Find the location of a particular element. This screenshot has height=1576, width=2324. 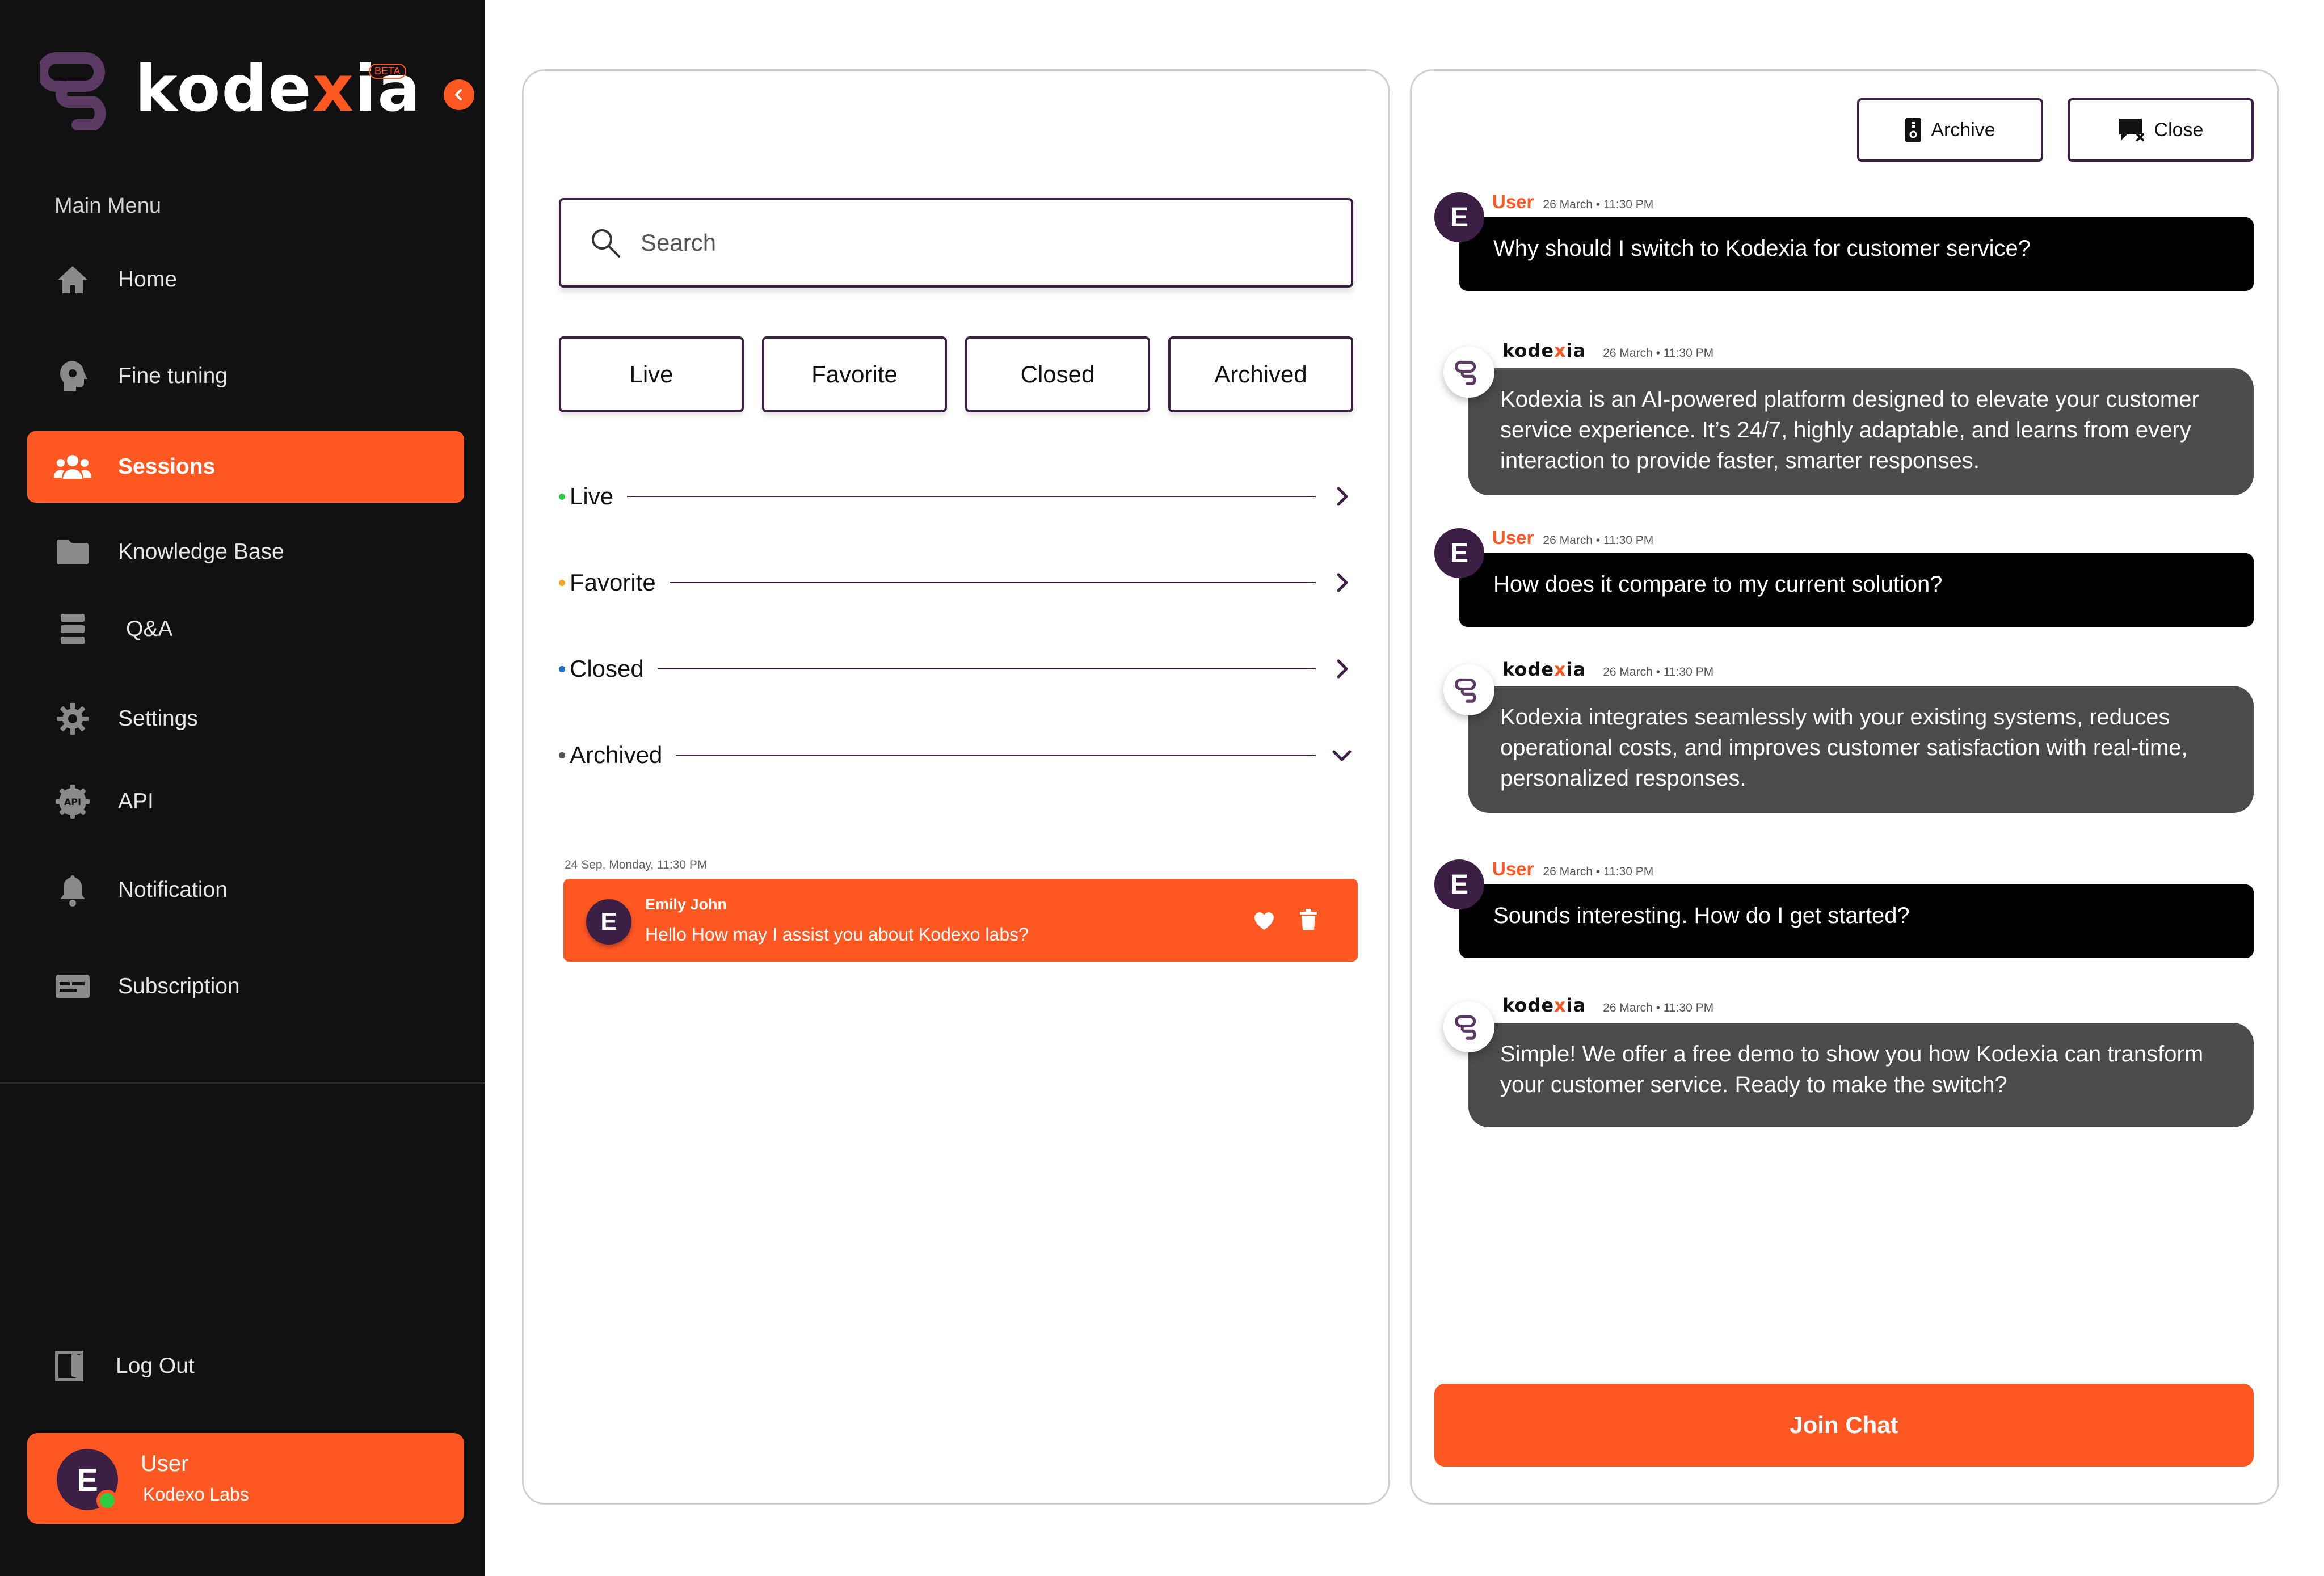

online-status-indicator is located at coordinates (107, 1501).